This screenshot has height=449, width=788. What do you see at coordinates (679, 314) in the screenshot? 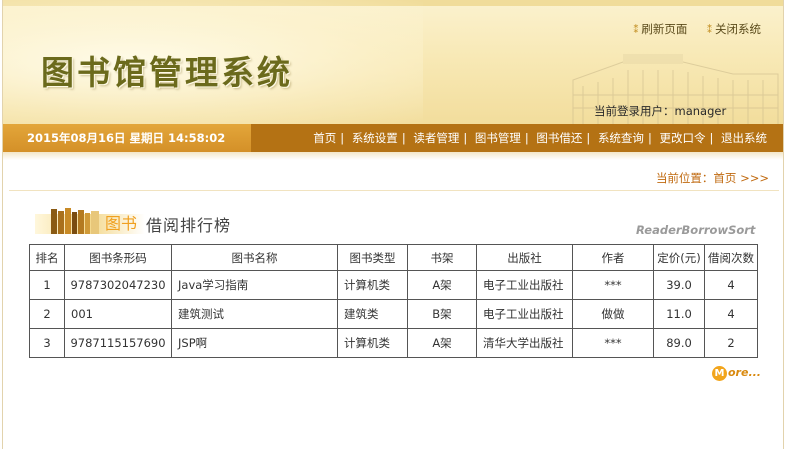
I see `cell-price: 11.0` at bounding box center [679, 314].